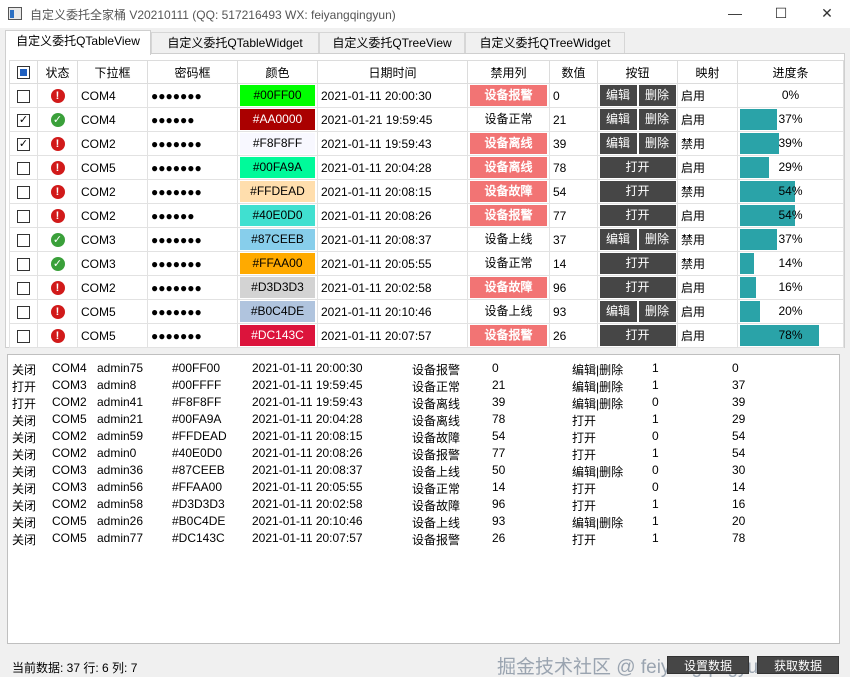 This screenshot has width=850, height=677. What do you see at coordinates (573, 143) in the screenshot?
I see `value-cell: 39` at bounding box center [573, 143].